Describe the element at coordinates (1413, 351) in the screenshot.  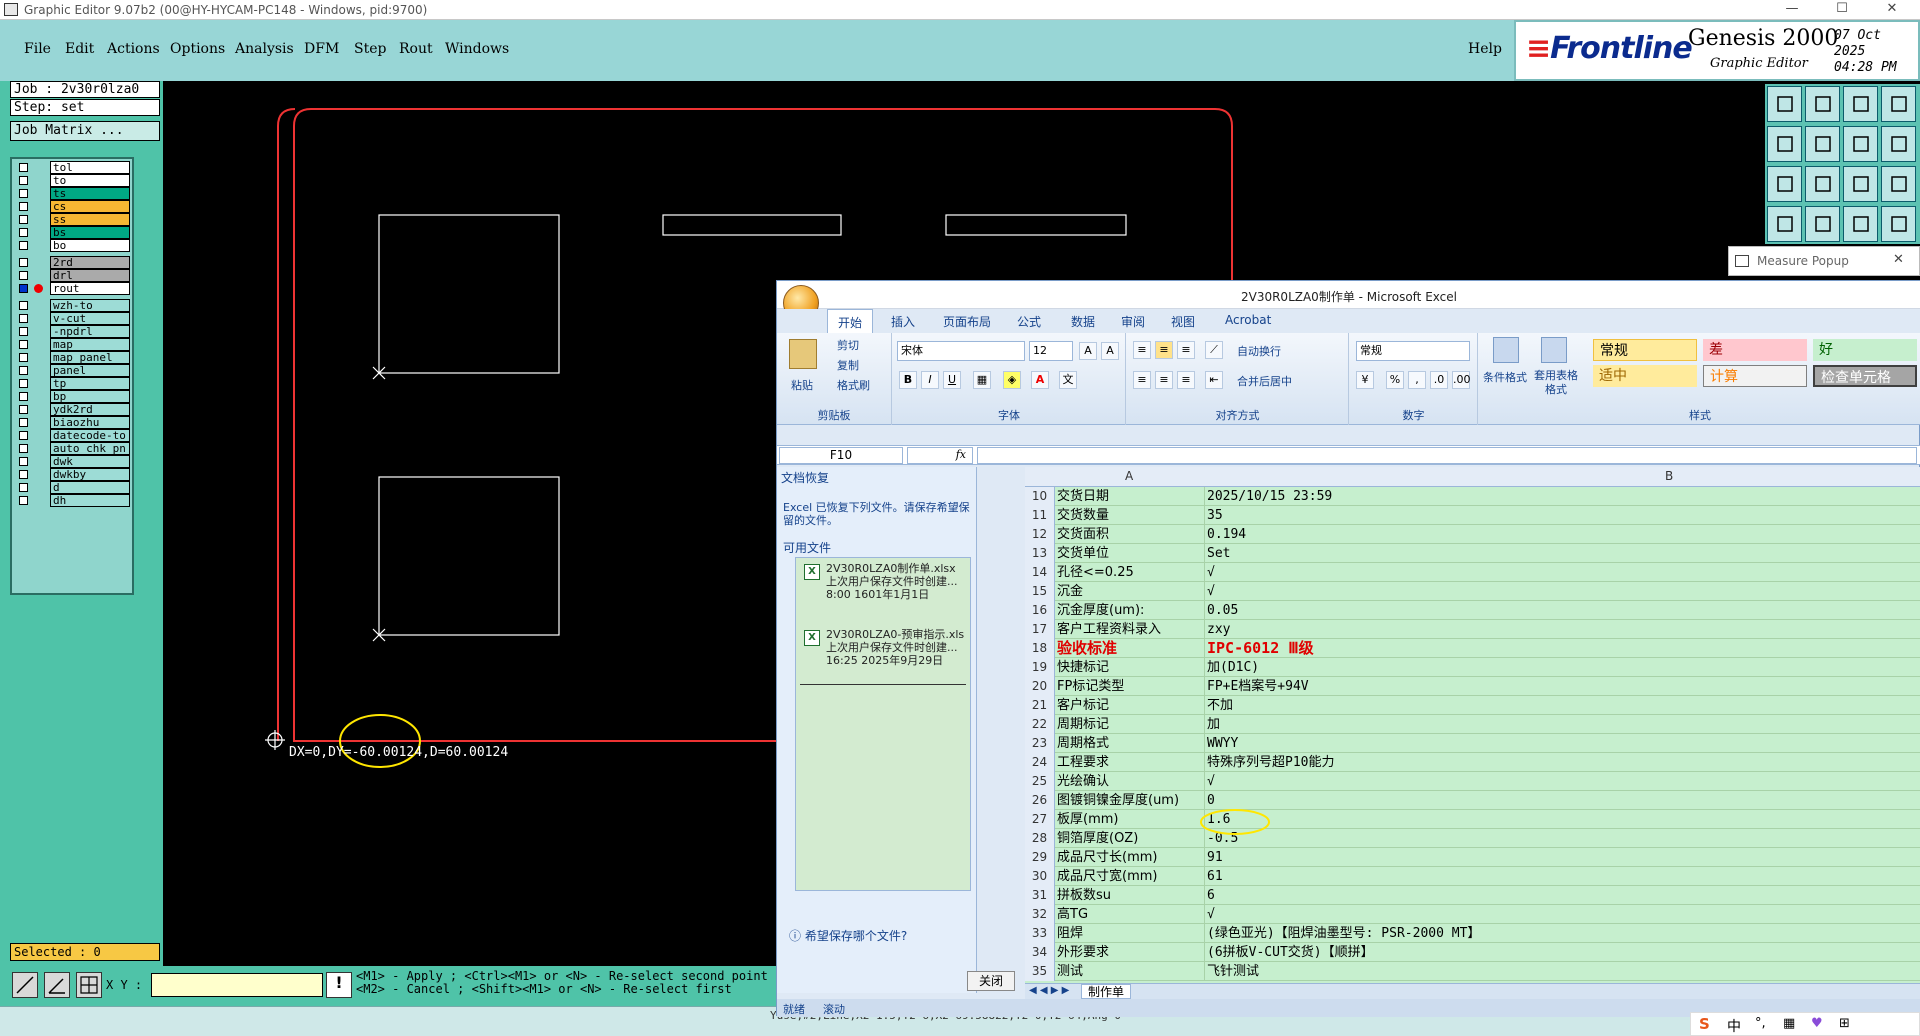
I see `number-format-select: 常规` at that location.